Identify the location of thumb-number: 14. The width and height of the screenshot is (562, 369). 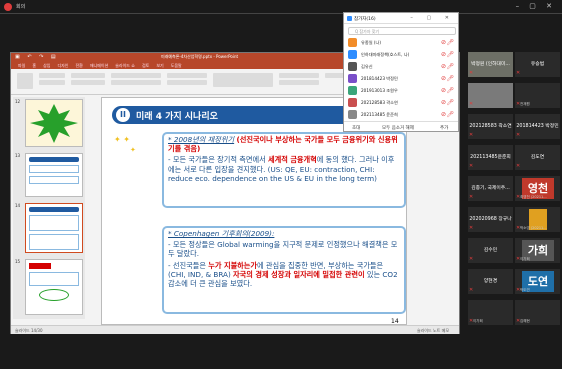
(18, 205).